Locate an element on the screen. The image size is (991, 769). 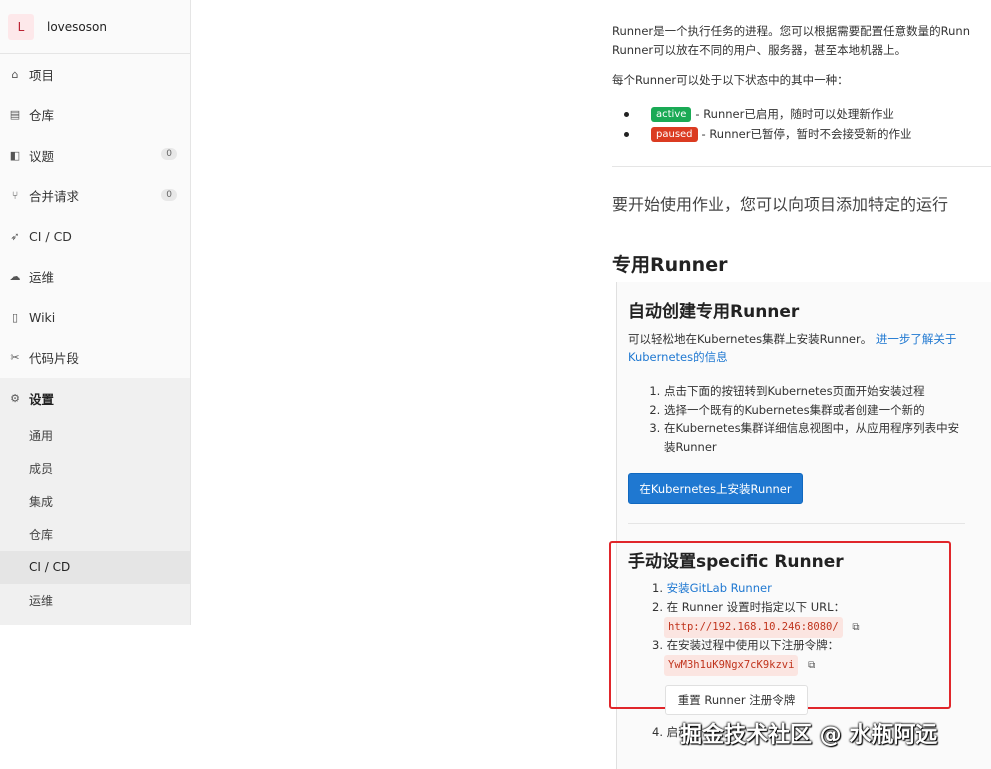
lead-text: 要开始使用作业，您可以向项目添加特定的运行 is located at coordinates (780, 204).